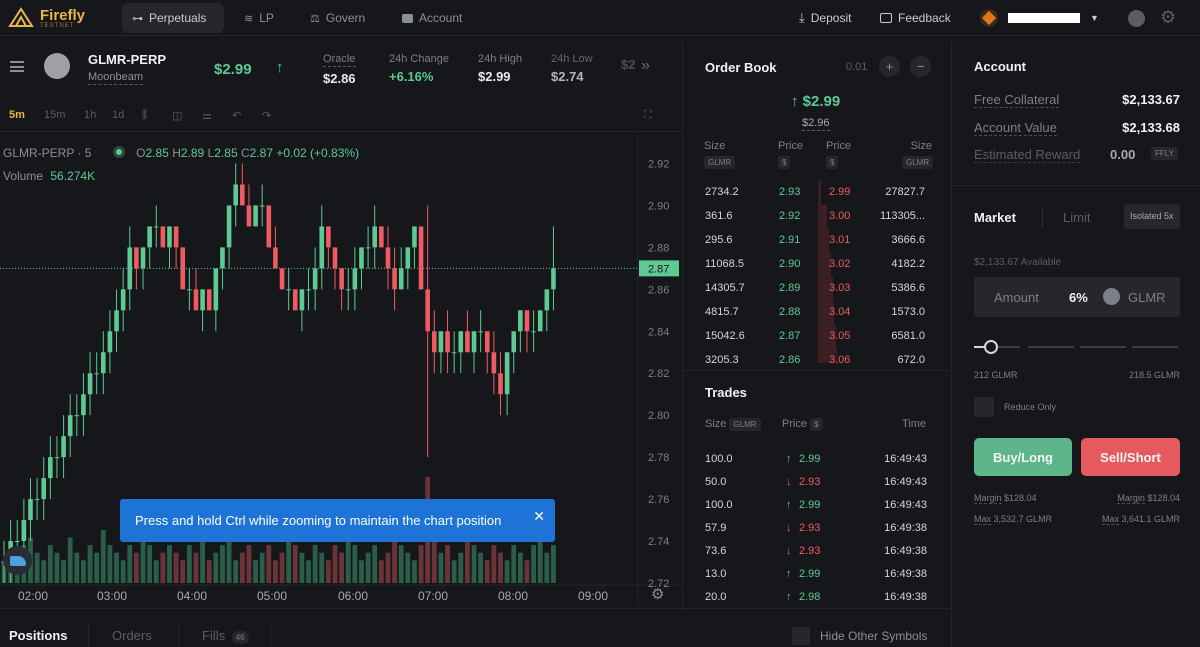 Image resolution: width=1200 pixels, height=647 pixels. What do you see at coordinates (17, 66) in the screenshot?
I see `hamburger-menu-icon` at bounding box center [17, 66].